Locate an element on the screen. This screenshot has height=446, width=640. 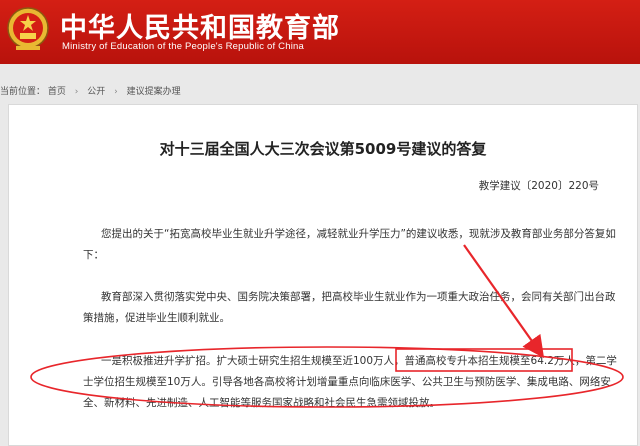
breadcrumb-public: 公开 is located at coordinates (96, 92).